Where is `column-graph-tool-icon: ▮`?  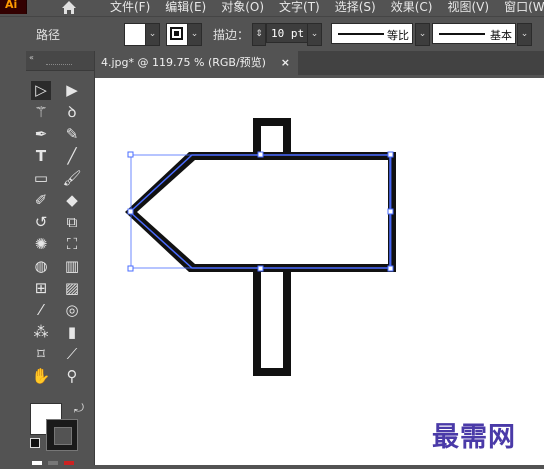 column-graph-tool-icon: ▮ is located at coordinates (72, 332).